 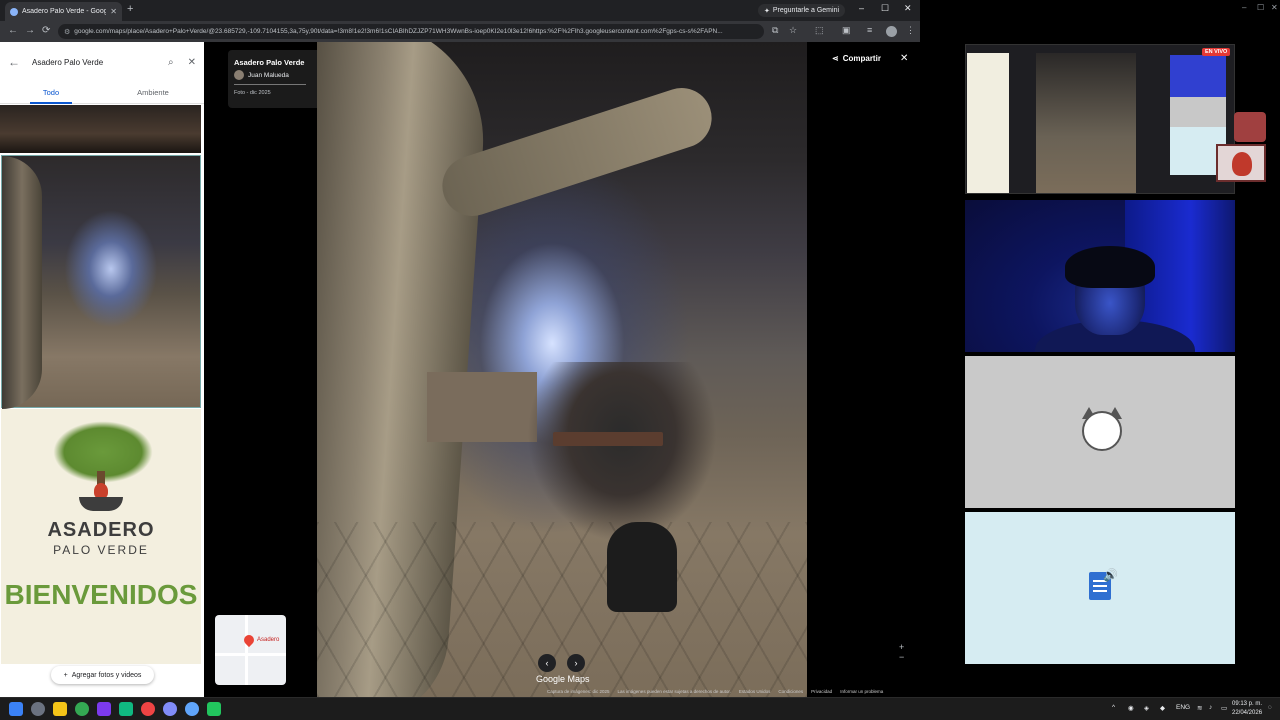 I want to click on plus-icon: +, so click(x=65, y=675).